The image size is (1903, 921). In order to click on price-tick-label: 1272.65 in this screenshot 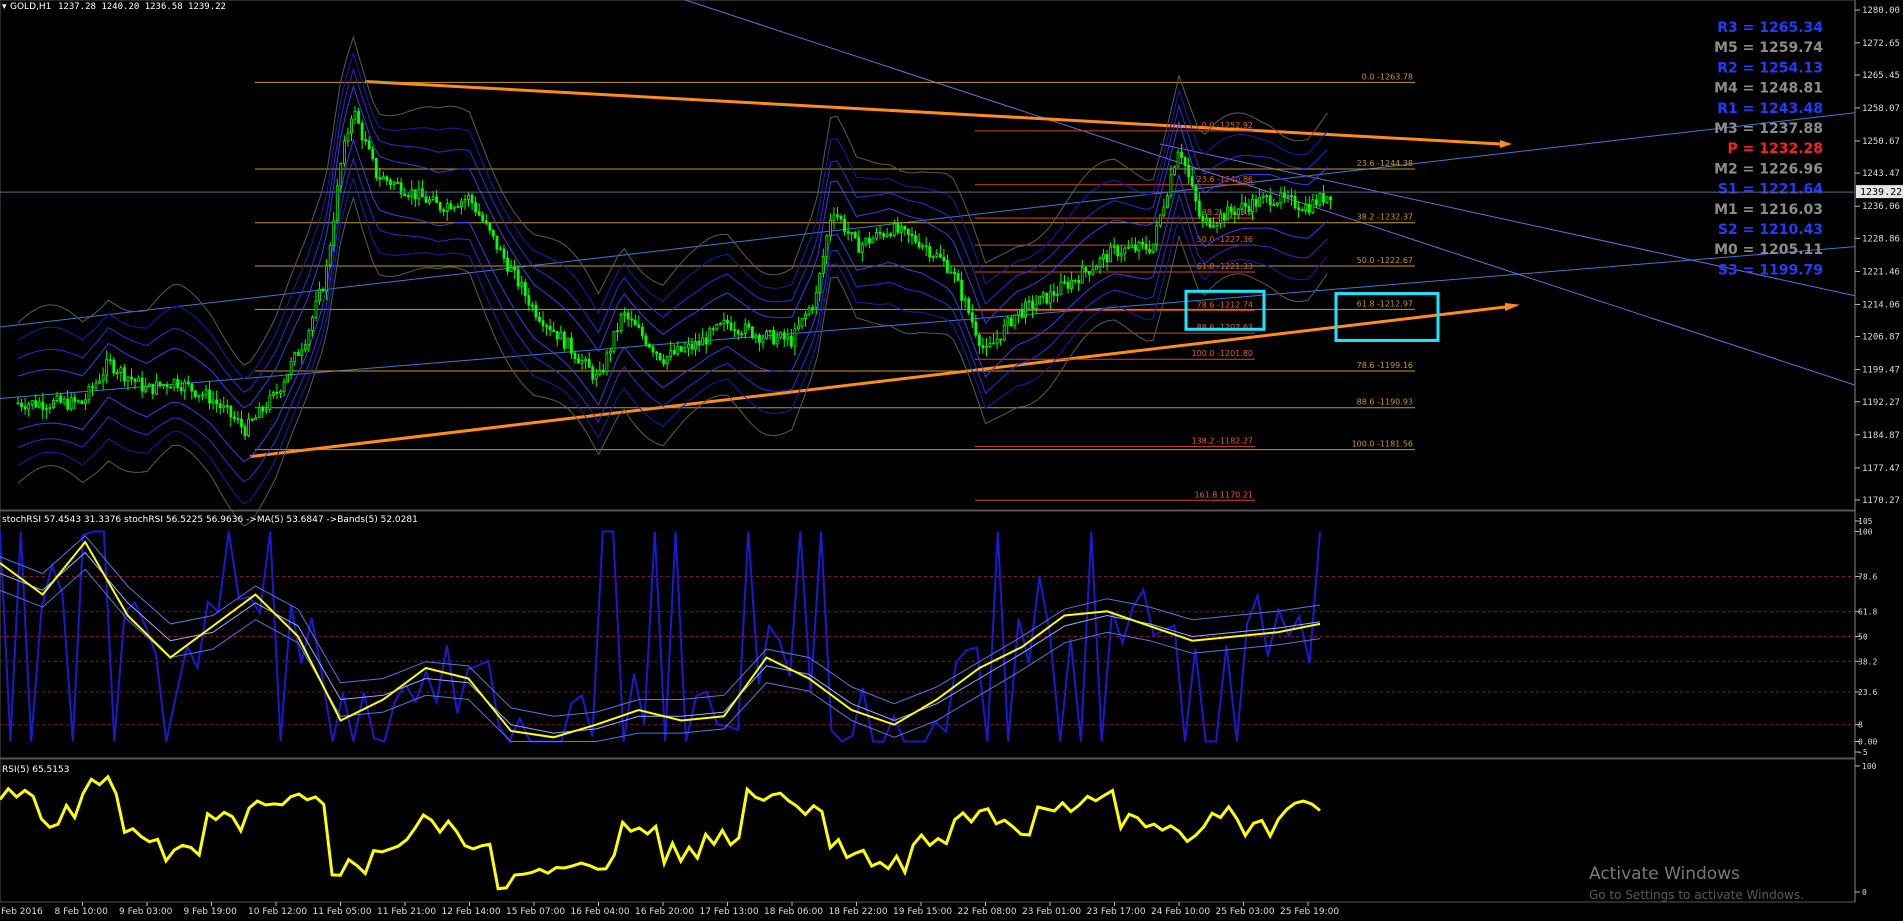, I will do `click(1881, 44)`.